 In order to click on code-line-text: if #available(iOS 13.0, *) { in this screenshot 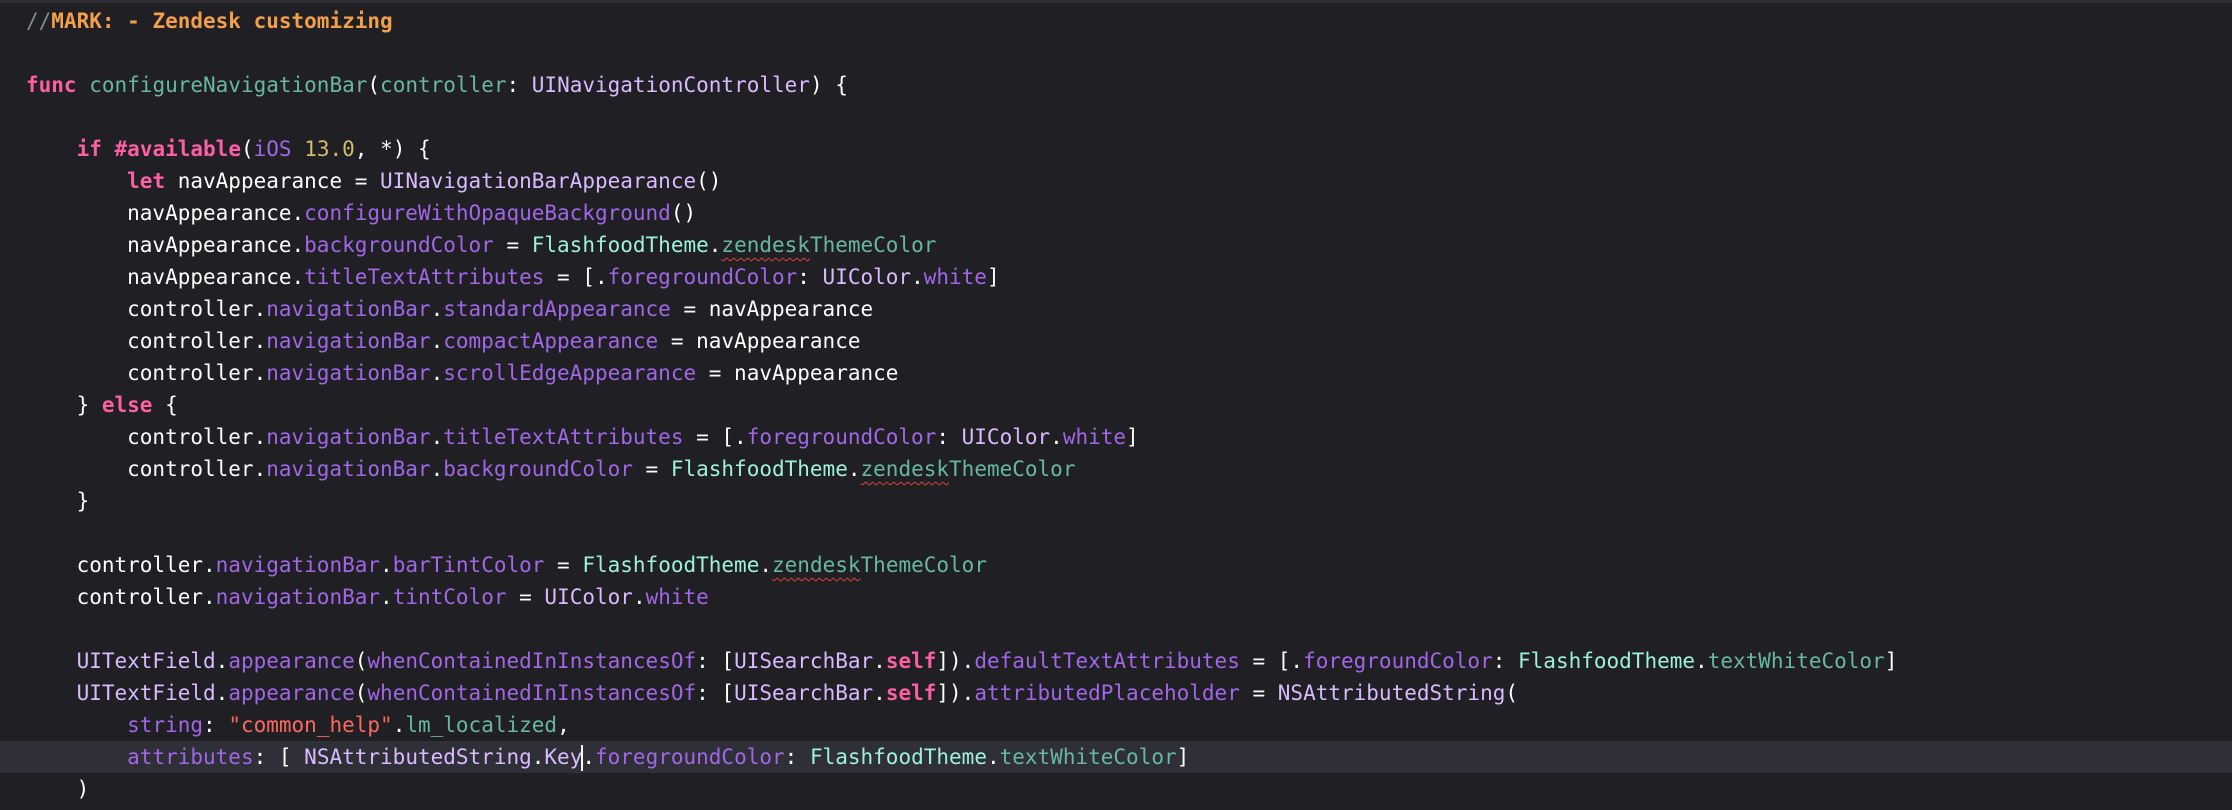, I will do `click(253, 149)`.